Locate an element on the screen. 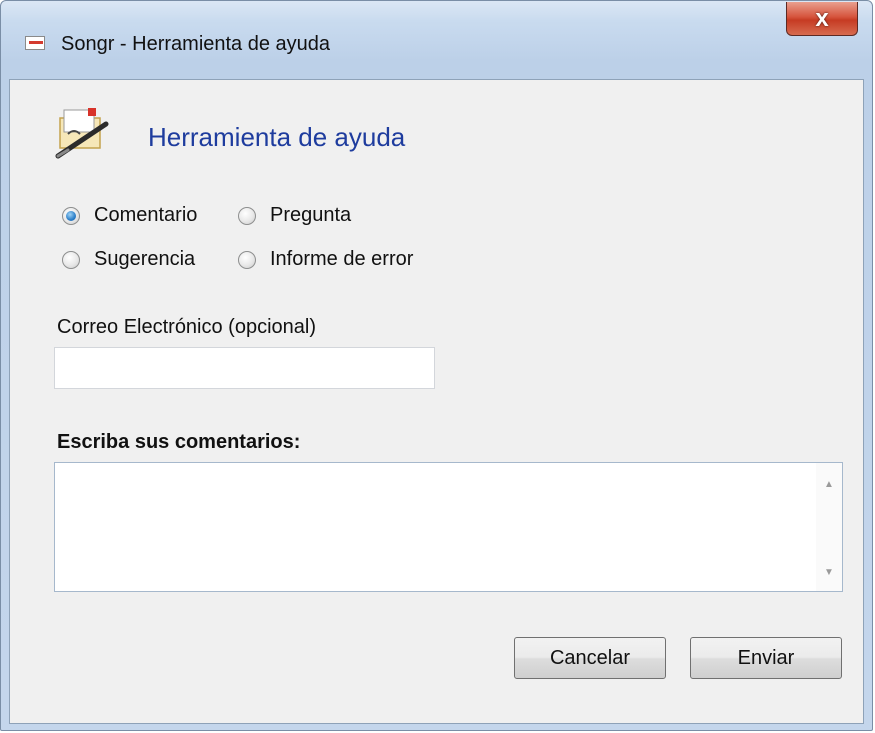  comments-scrollbar: ▲ ▼ is located at coordinates (829, 527).